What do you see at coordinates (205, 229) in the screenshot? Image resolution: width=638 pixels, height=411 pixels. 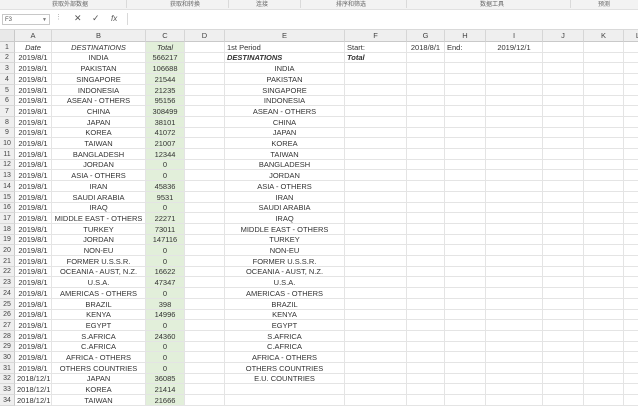 I see `cell-D18` at bounding box center [205, 229].